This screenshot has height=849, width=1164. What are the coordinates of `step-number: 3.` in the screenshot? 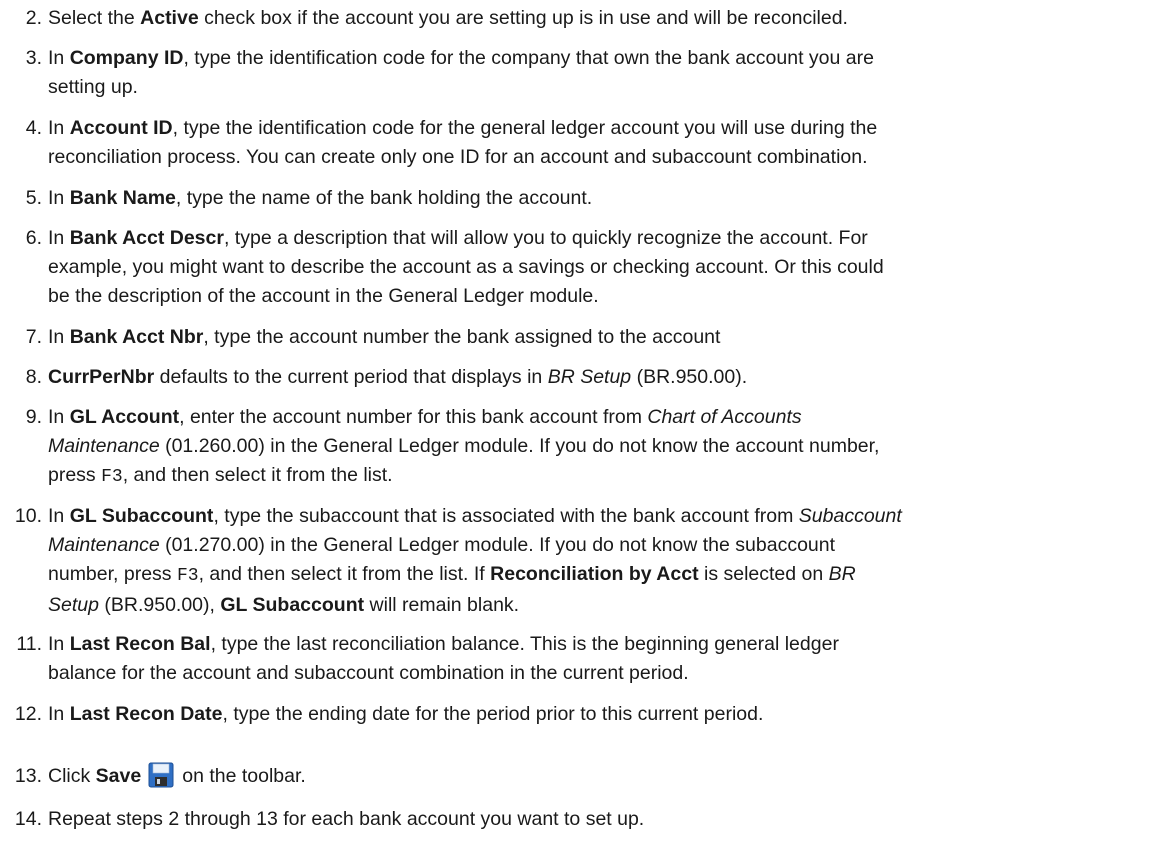 It's located at (33, 58).